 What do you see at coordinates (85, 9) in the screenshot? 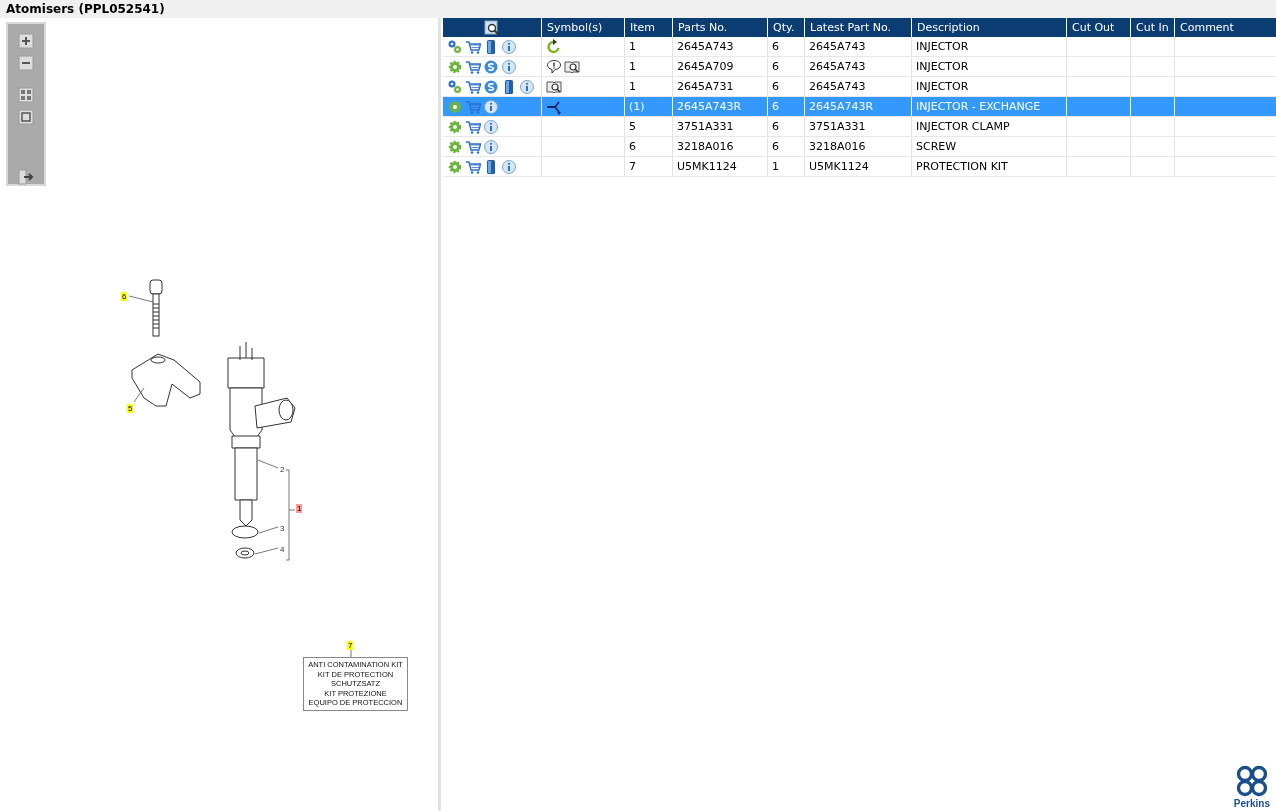
I see `window-title: Atomisers (PPL052541)` at bounding box center [85, 9].